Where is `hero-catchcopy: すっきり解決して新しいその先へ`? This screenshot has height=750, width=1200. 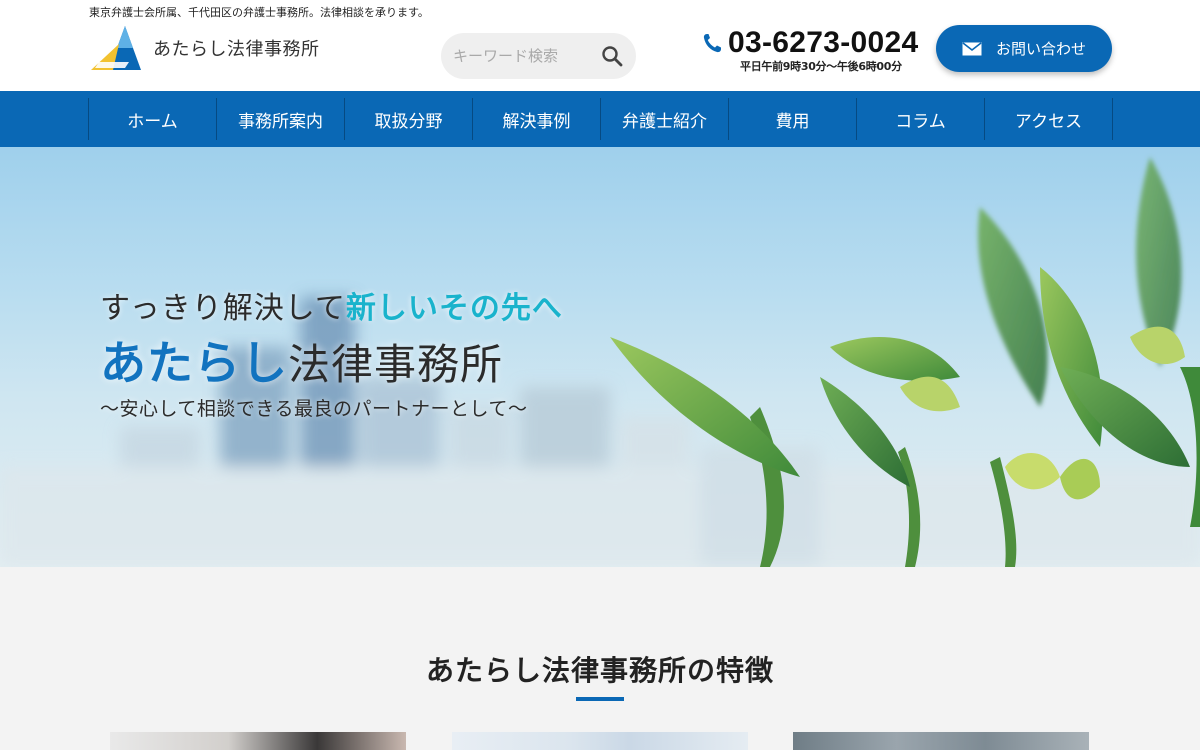
hero-catchcopy: すっきり解決して新しいその先へ is located at coordinates (331, 305).